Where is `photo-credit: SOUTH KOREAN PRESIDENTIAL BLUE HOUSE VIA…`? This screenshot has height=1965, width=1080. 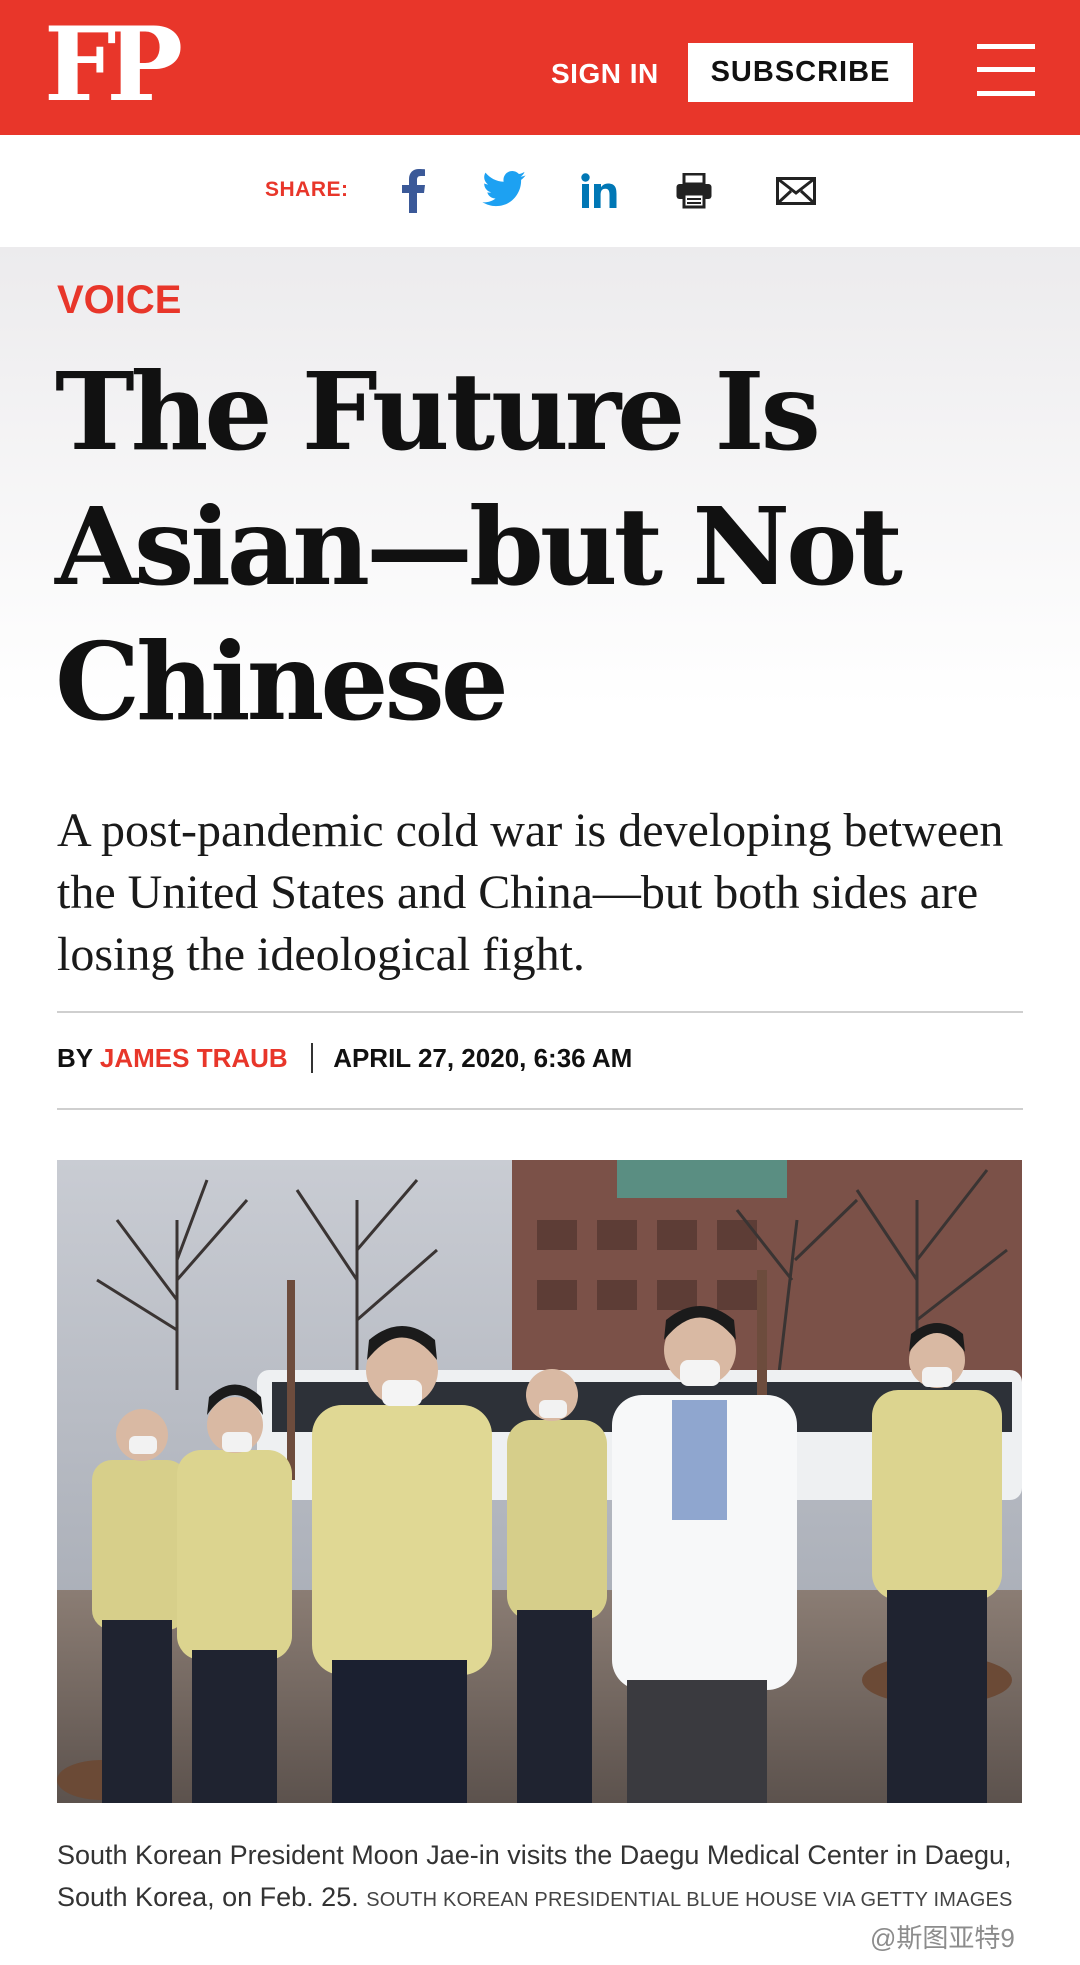
photo-credit: SOUTH KOREAN PRESIDENTIAL BLUE HOUSE VIA… is located at coordinates (689, 1900).